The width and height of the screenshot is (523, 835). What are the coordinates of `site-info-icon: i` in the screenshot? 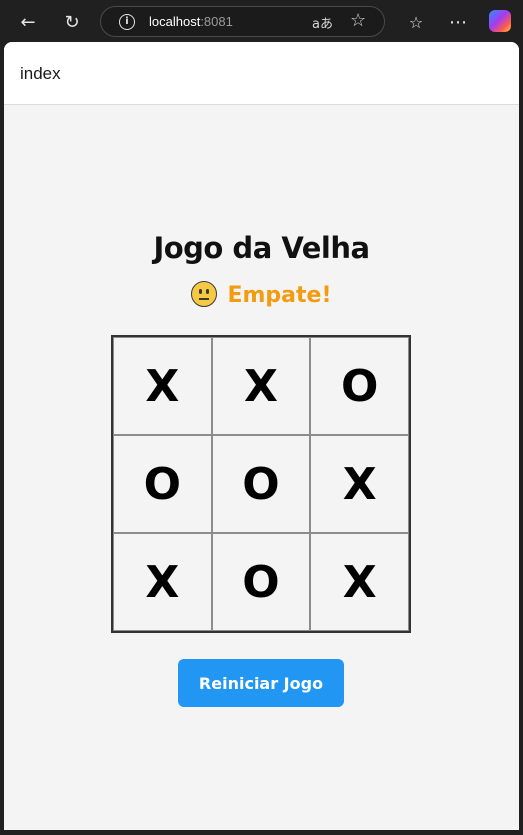 It's located at (127, 22).